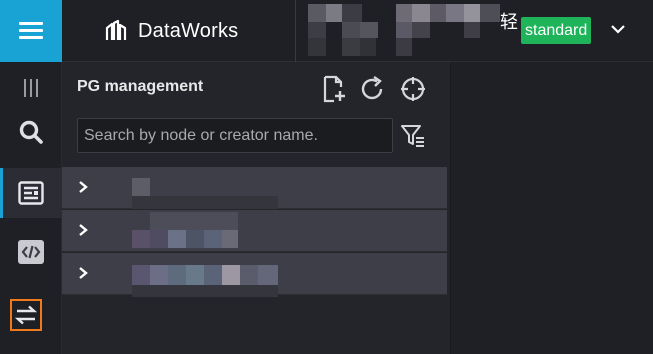  I want to click on chevron-down-icon, so click(618, 29).